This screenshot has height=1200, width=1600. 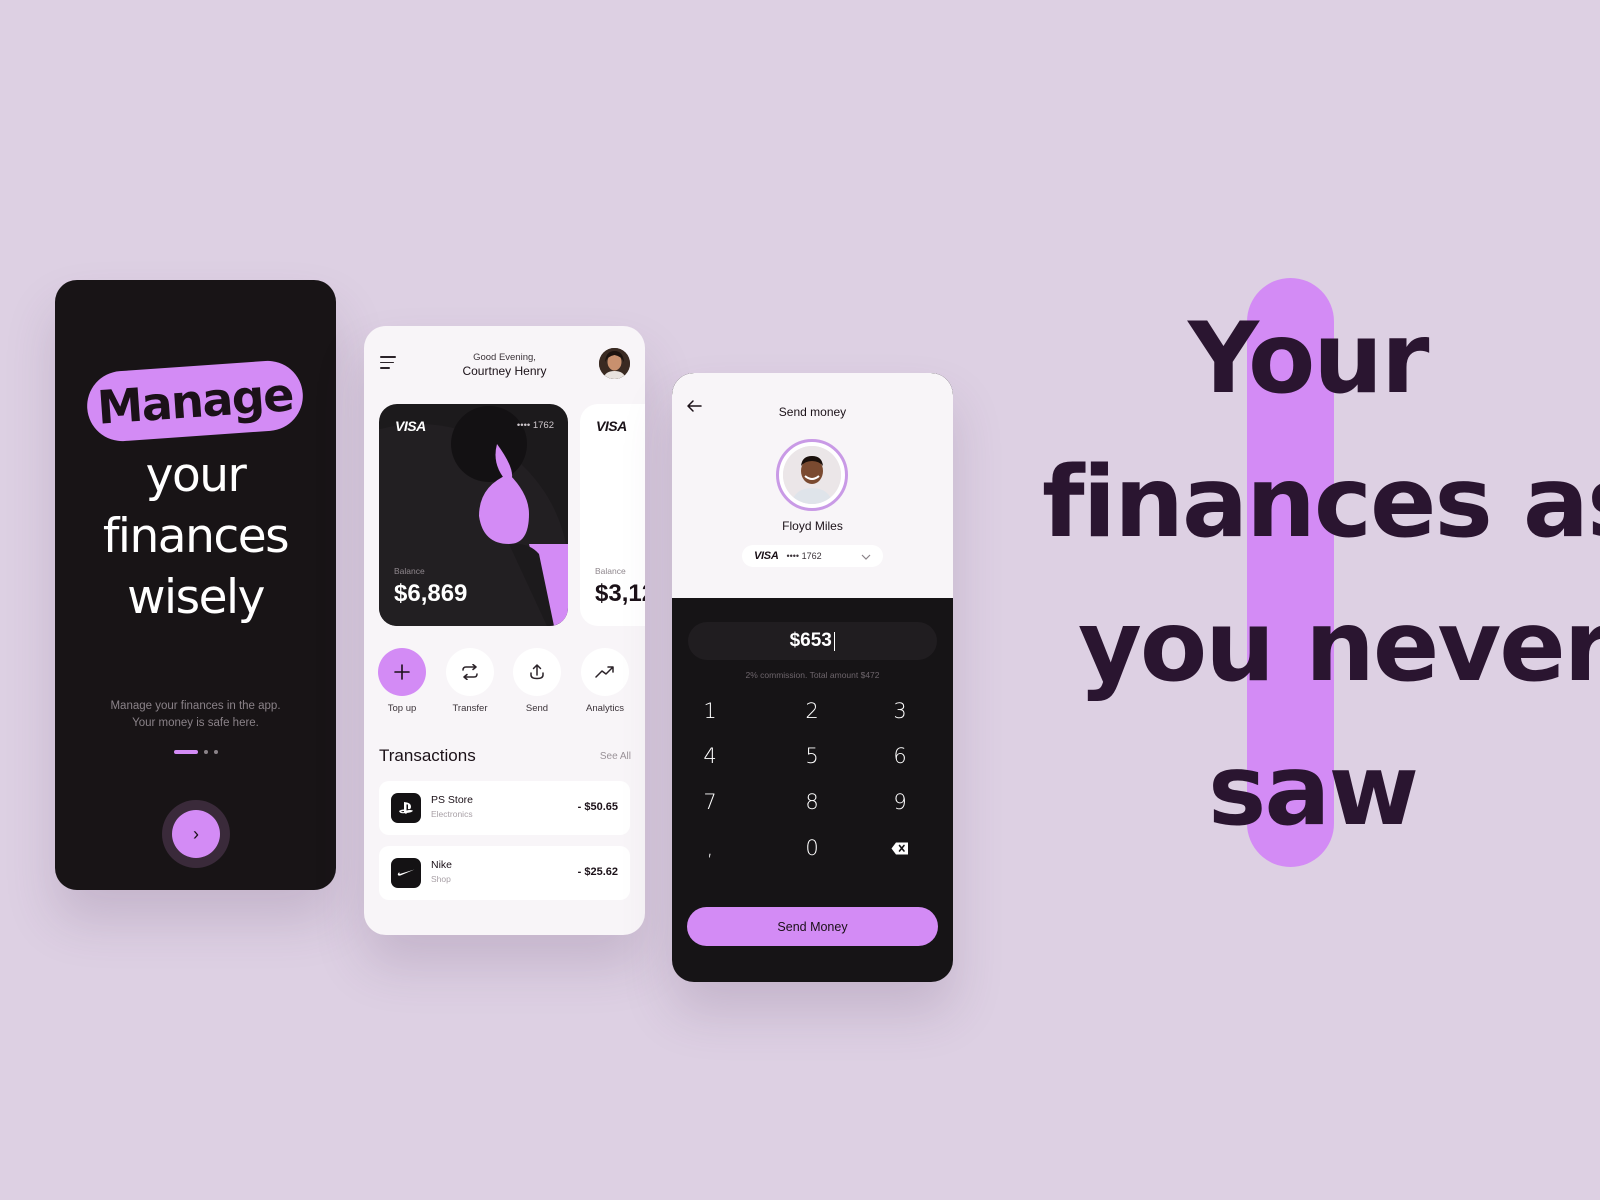 I want to click on action-label: Send, so click(x=537, y=708).